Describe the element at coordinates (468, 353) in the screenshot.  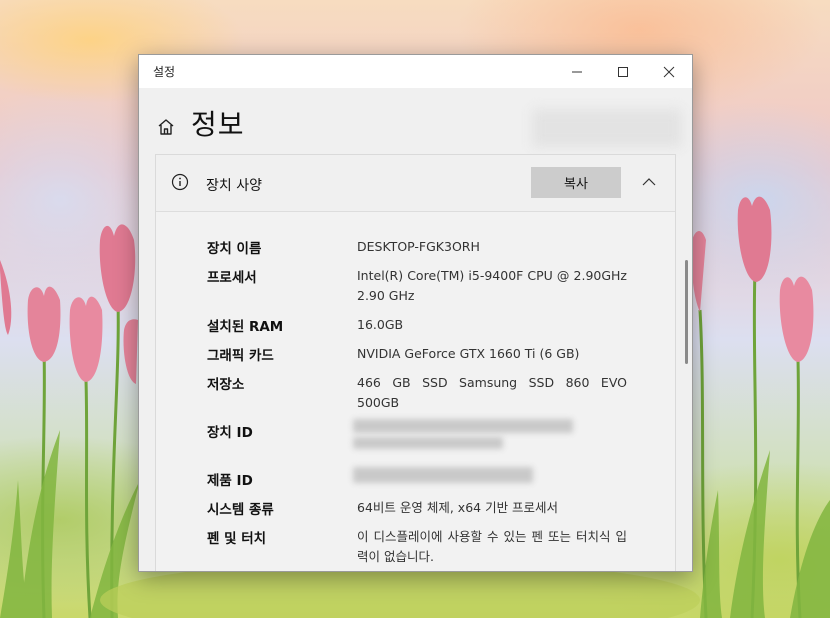
I see `spec-value: NVIDIA GeForce GTX 1660 Ti (6 GB)` at that location.